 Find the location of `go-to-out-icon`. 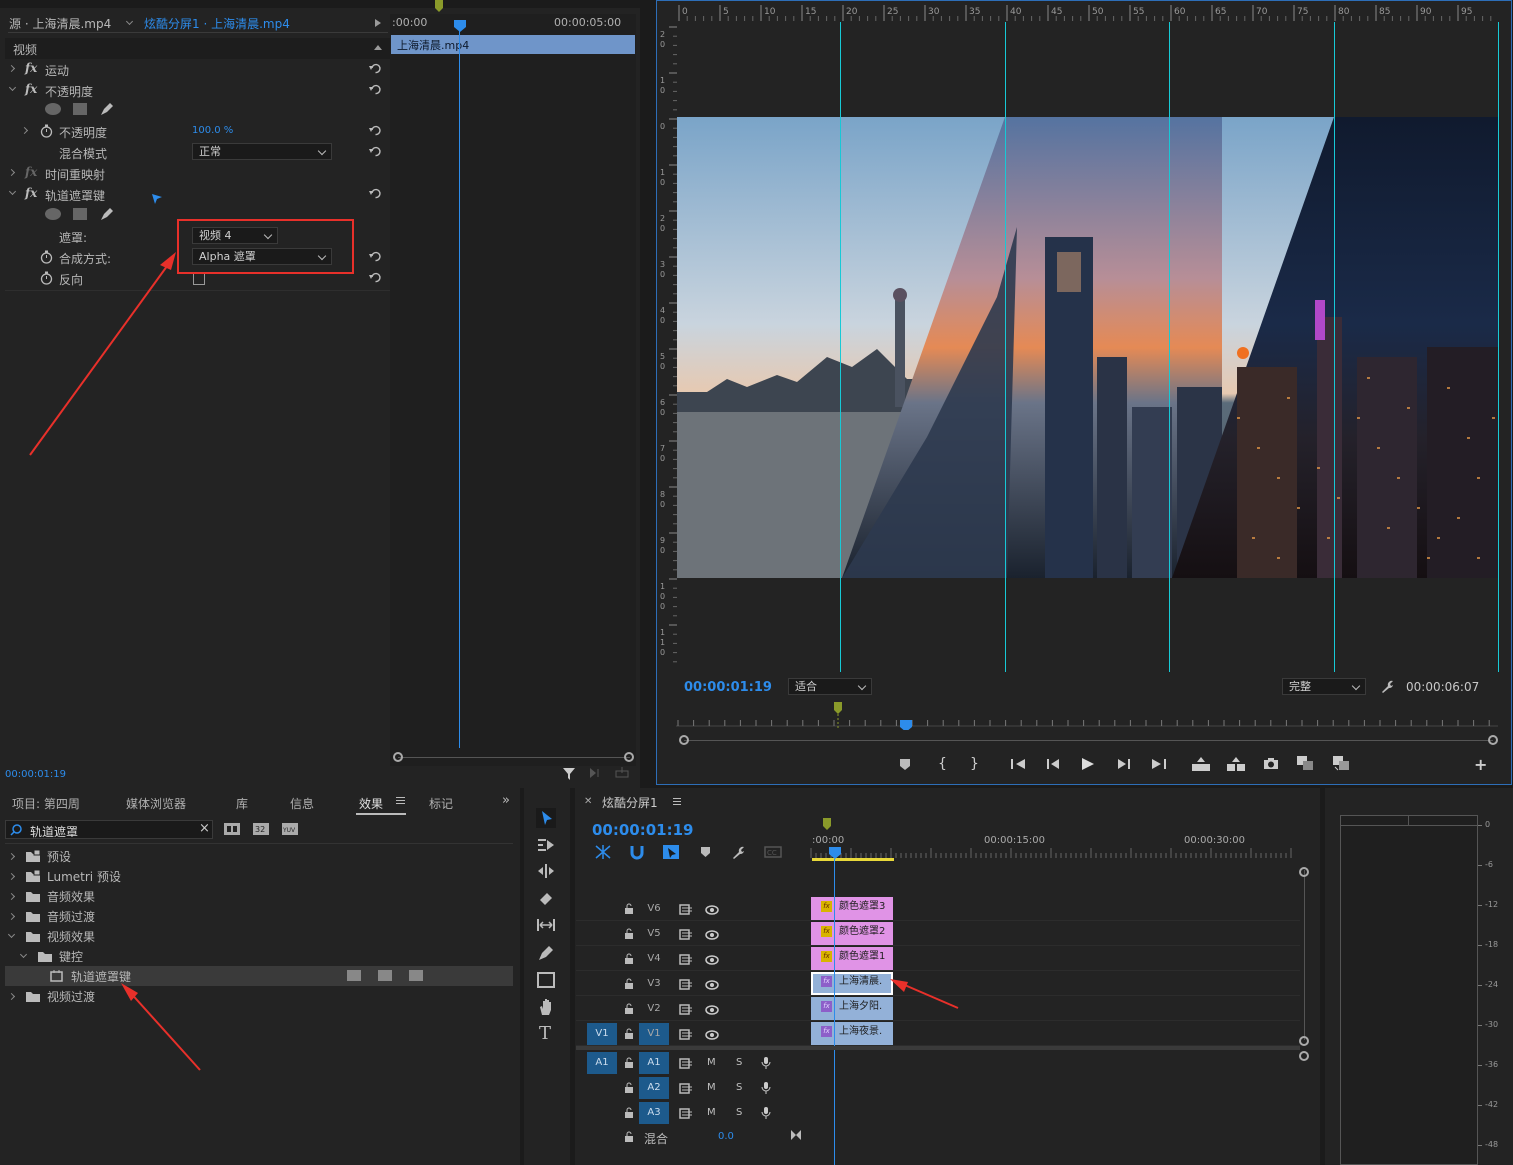

go-to-out-icon is located at coordinates (1158, 764).